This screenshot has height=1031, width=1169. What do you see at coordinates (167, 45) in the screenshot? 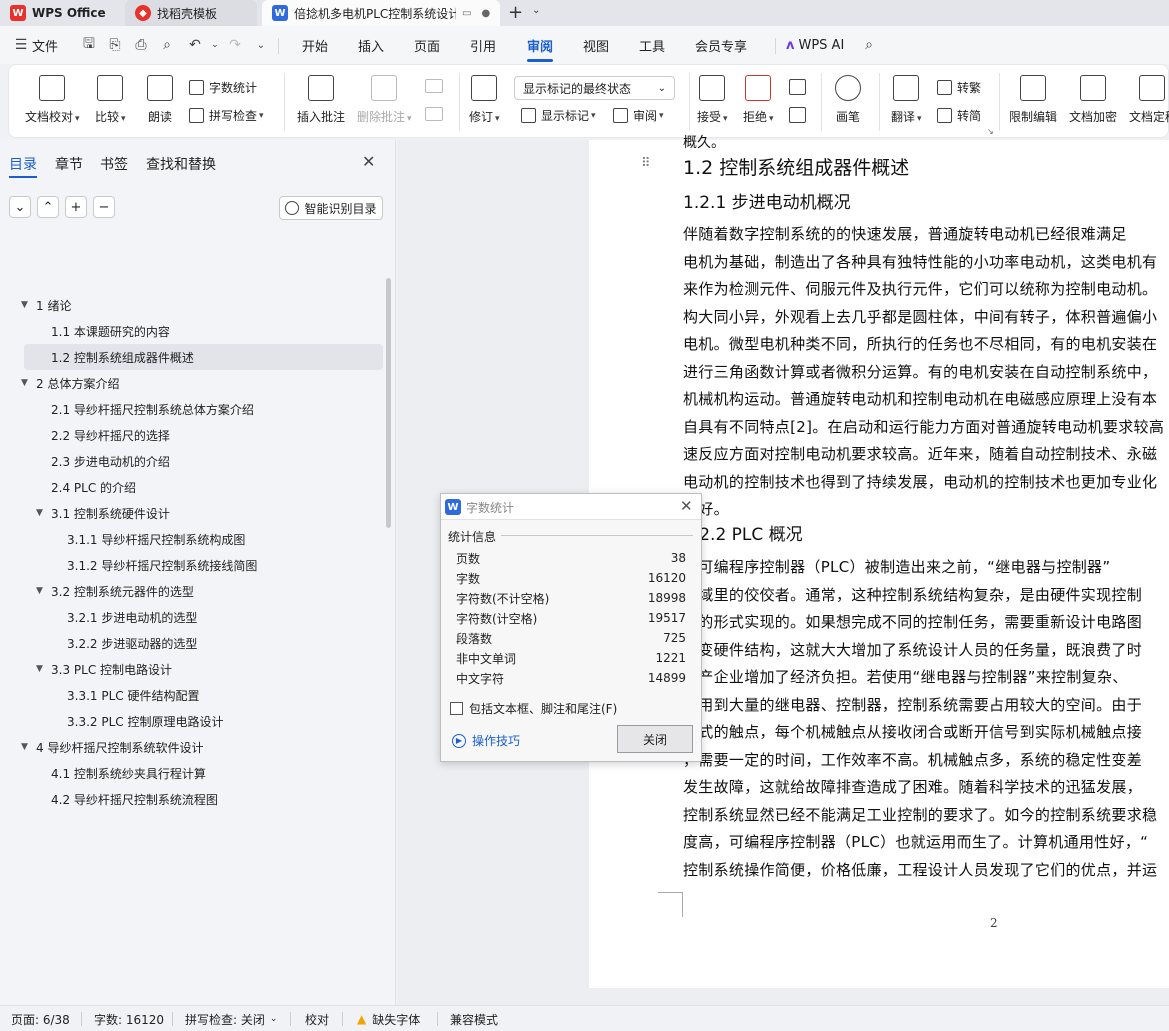
I see `print-preview-icon: ⌕` at bounding box center [167, 45].